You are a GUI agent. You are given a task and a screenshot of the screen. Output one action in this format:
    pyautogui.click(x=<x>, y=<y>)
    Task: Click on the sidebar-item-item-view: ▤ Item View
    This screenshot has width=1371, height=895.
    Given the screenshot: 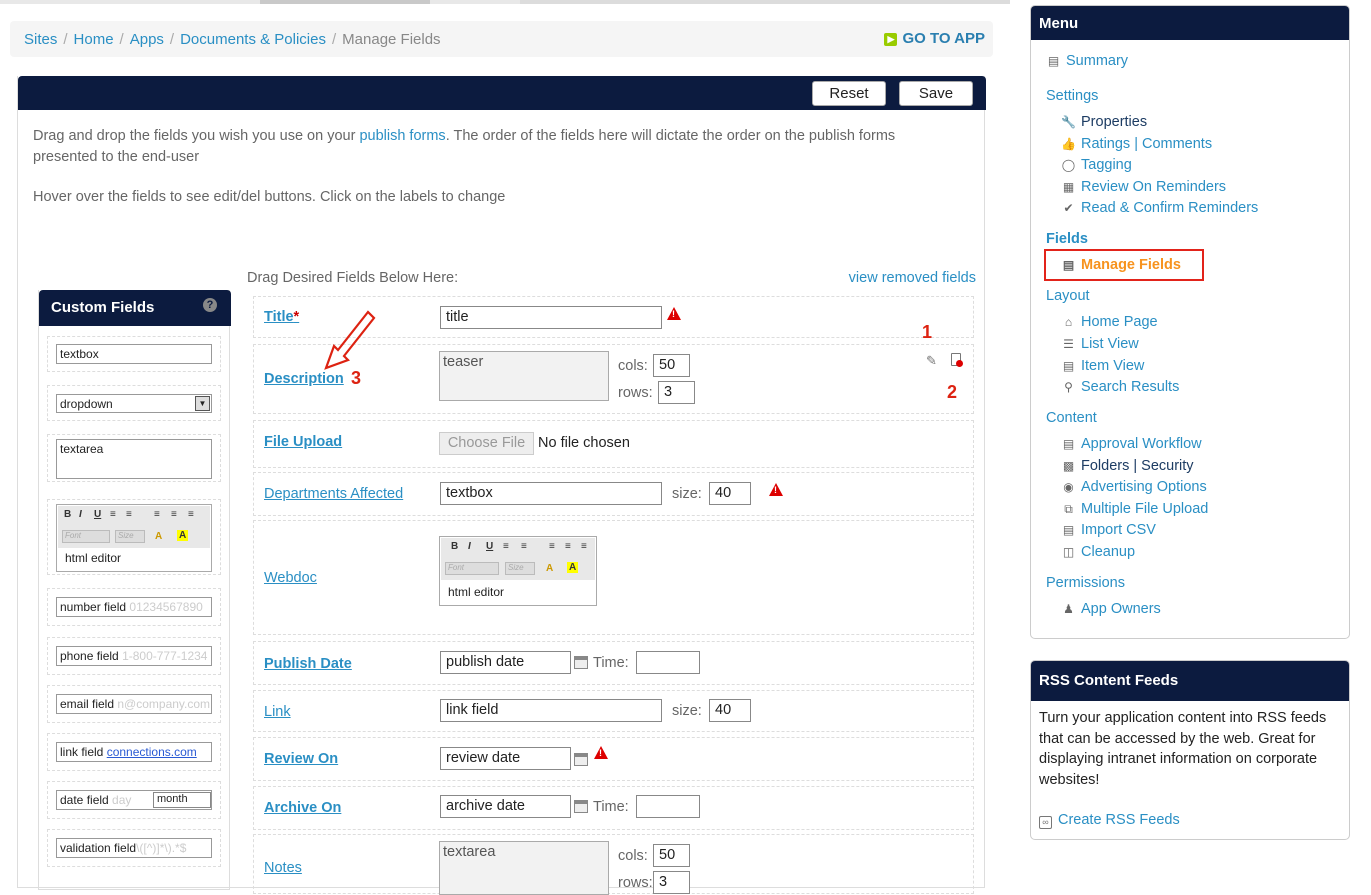 What is the action you would take?
    pyautogui.click(x=1103, y=366)
    